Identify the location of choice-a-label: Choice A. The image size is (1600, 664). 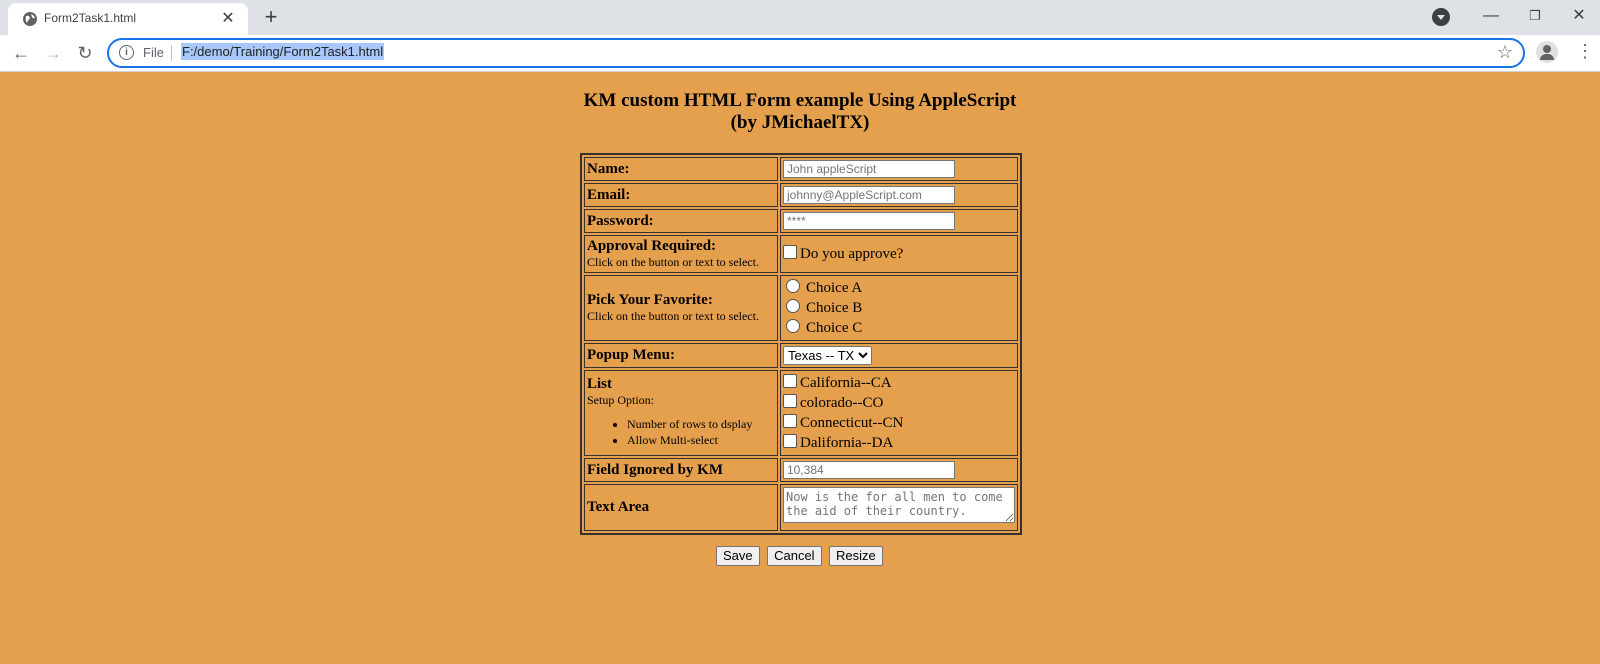
(834, 288).